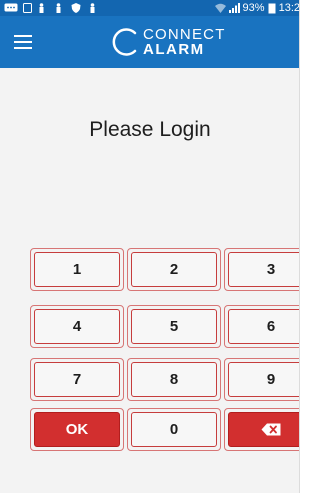 The image size is (320, 493). I want to click on key-frame: 7, so click(77, 379).